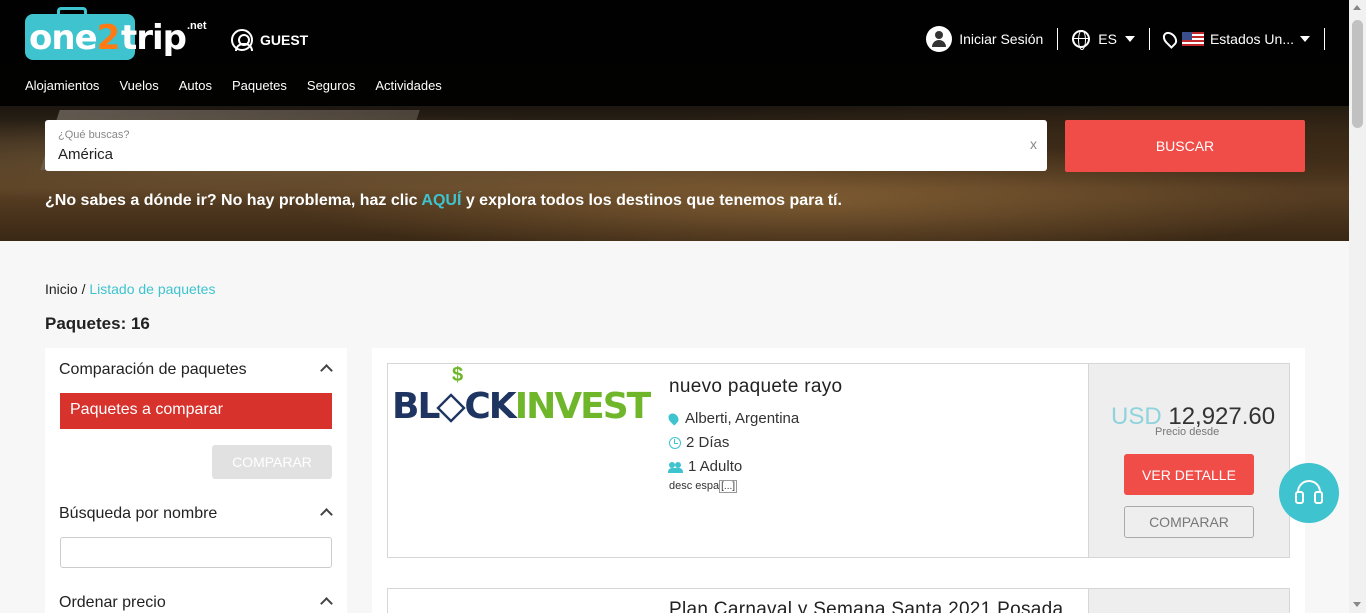  I want to click on search-input: ¿Qué buscas? América x, so click(546, 145).